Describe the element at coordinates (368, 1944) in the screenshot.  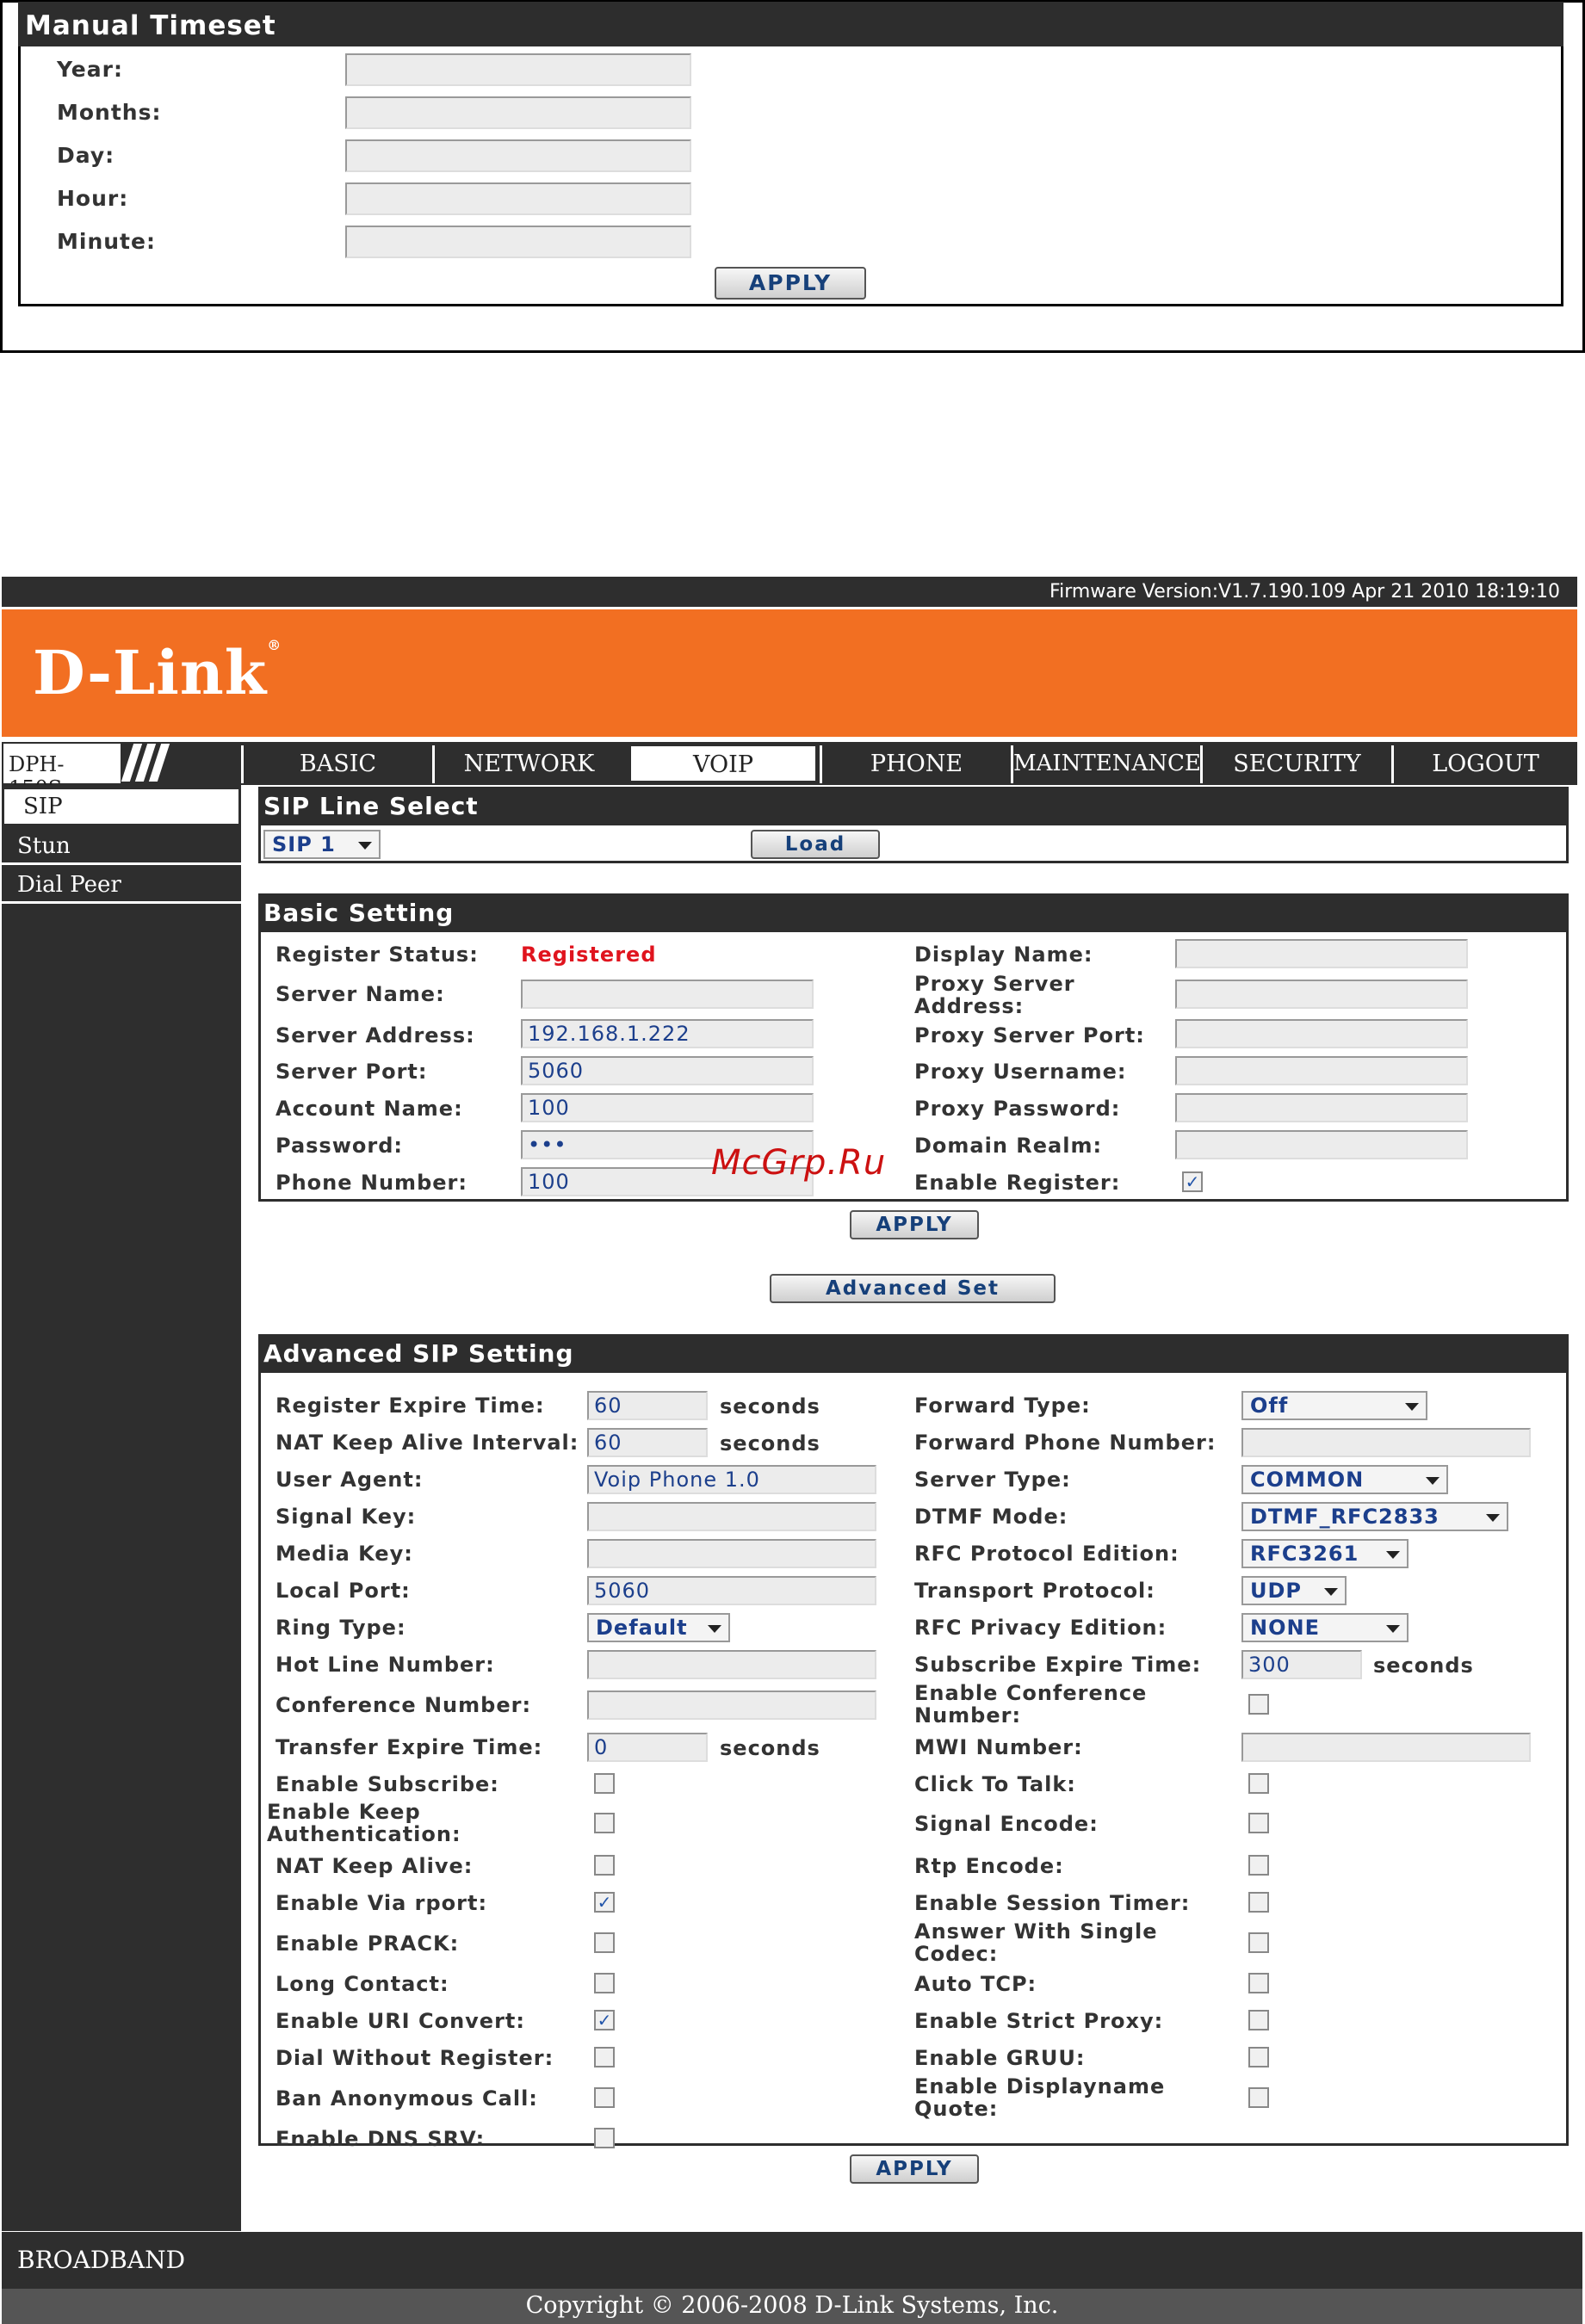
I see `advanced-field-label: Enable PRACK:` at that location.